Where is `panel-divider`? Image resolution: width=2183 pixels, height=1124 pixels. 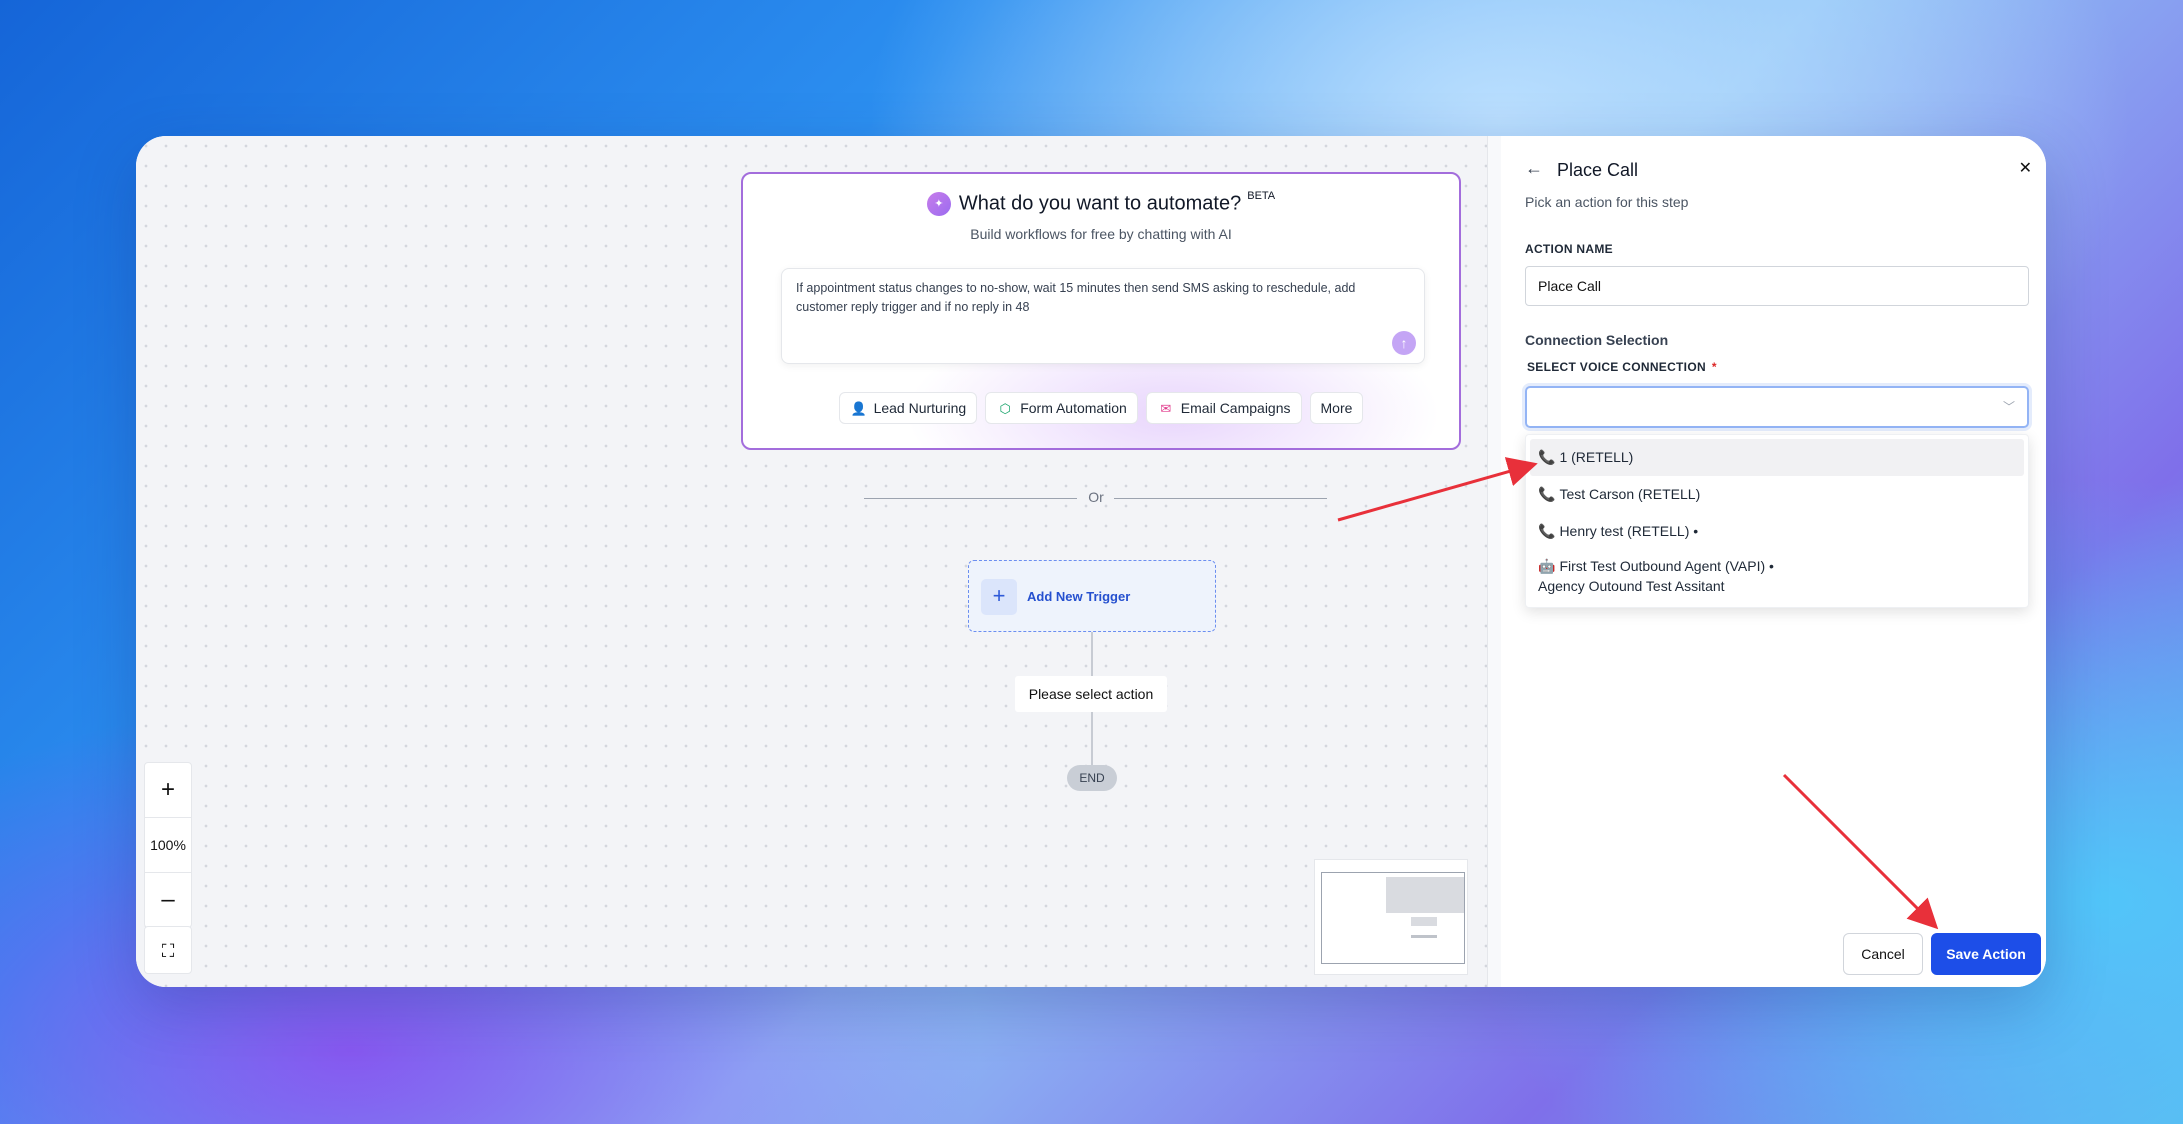
panel-divider is located at coordinates (1494, 561).